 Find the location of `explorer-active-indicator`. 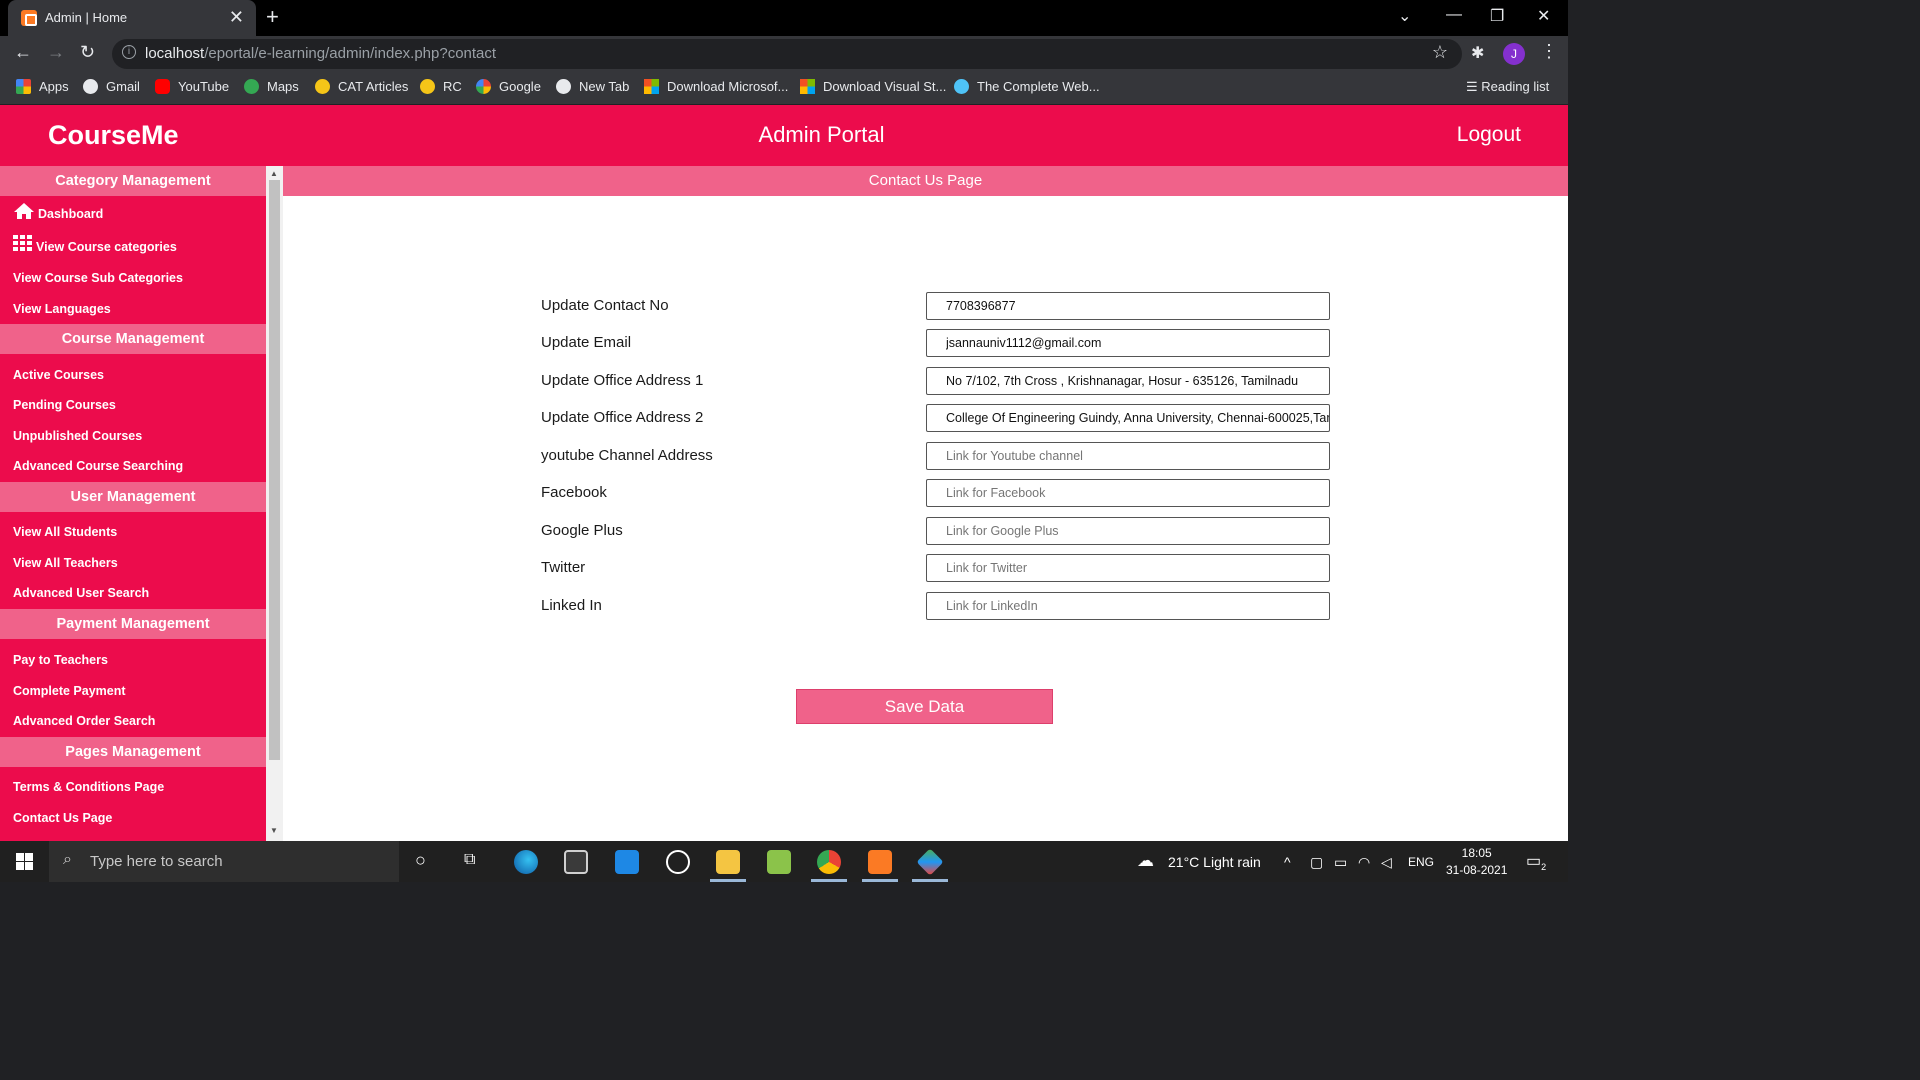

explorer-active-indicator is located at coordinates (728, 880).